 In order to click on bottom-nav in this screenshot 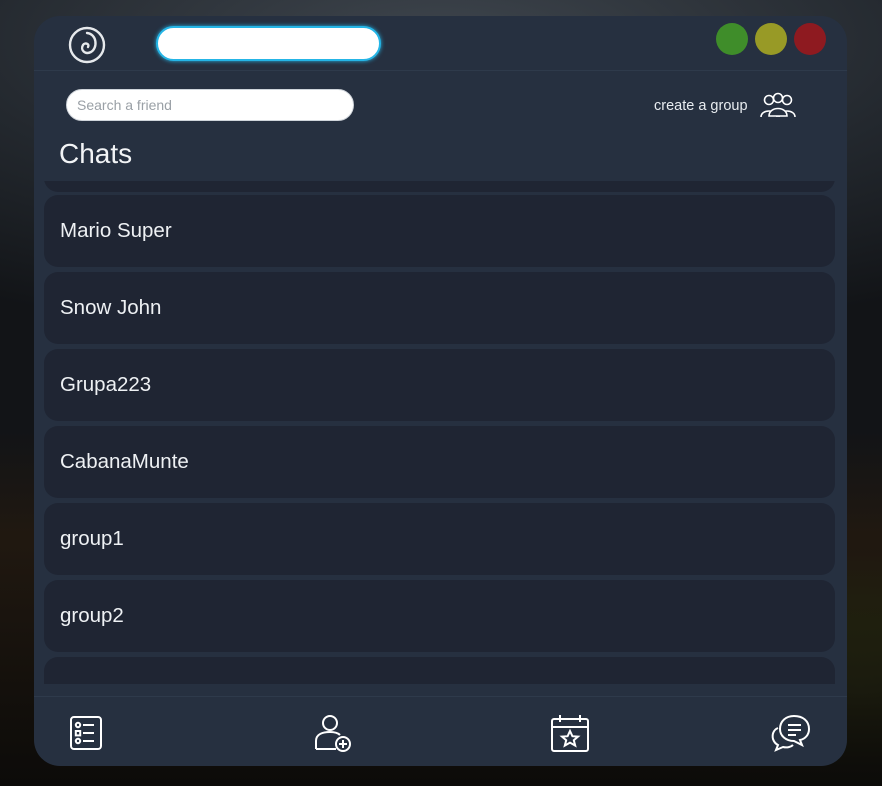, I will do `click(440, 731)`.